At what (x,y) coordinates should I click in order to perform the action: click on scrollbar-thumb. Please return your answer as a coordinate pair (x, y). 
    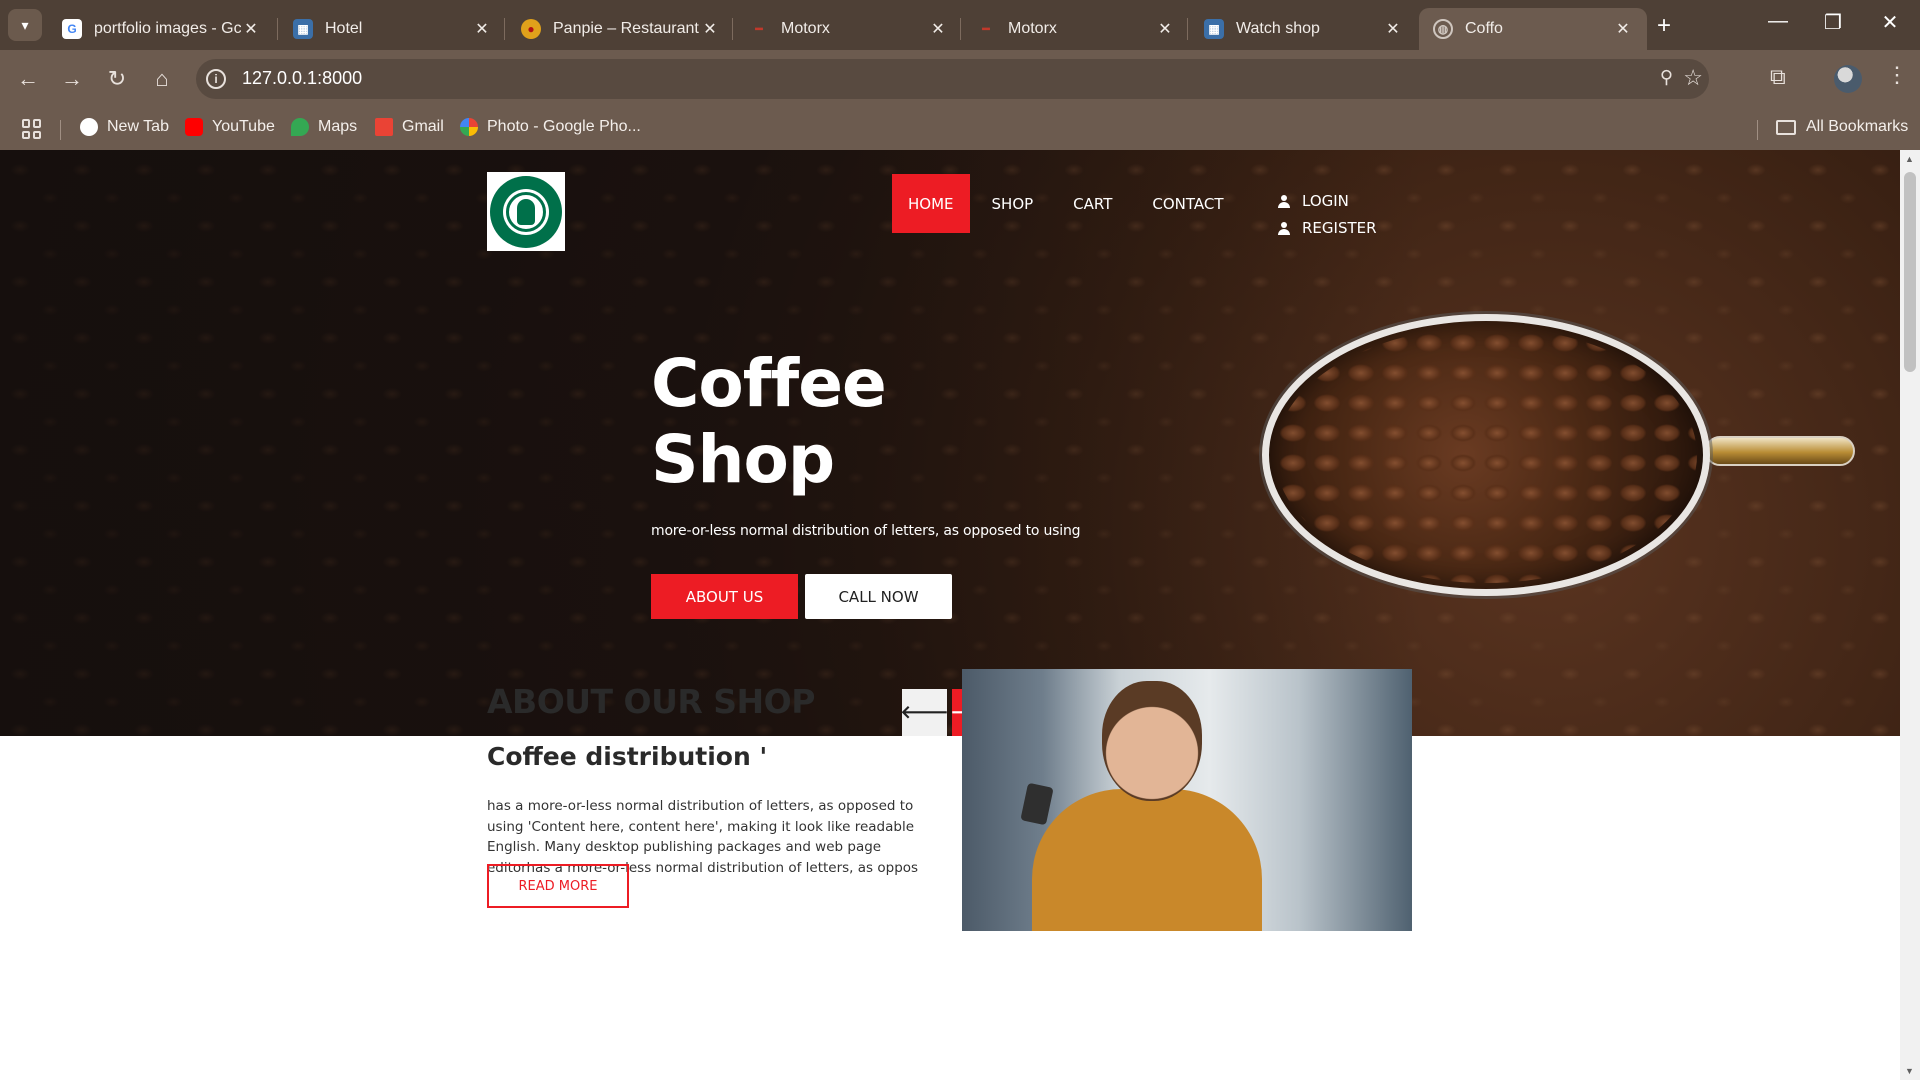
    Looking at the image, I should click on (1910, 272).